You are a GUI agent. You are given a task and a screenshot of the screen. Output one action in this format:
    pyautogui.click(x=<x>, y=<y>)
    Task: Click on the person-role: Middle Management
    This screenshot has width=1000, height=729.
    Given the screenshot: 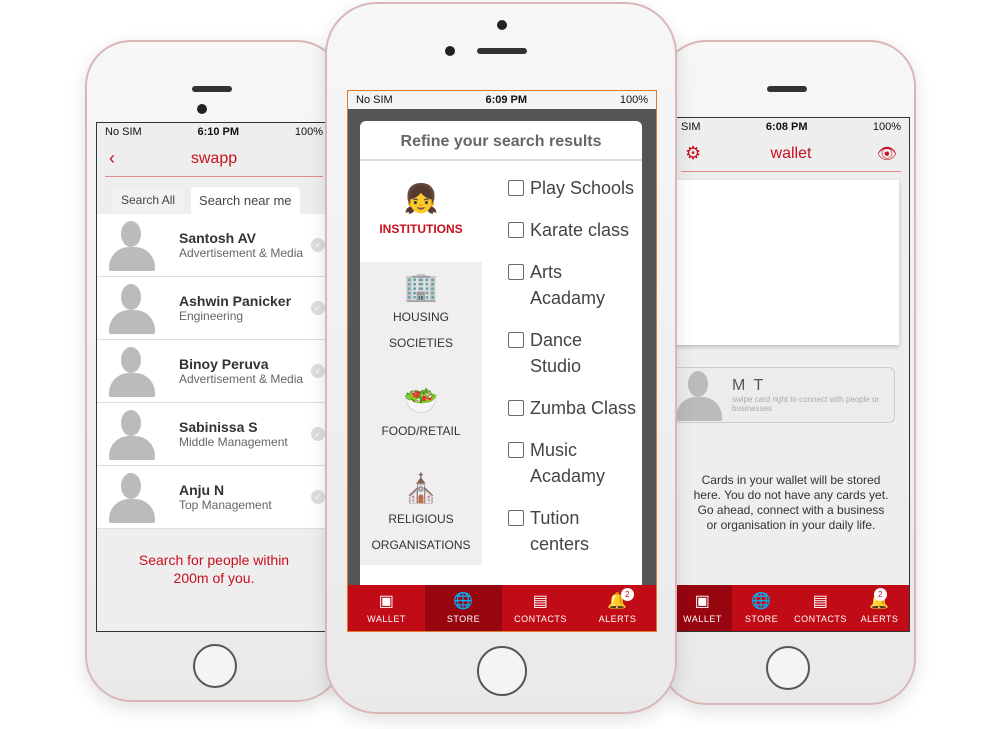 What is the action you would take?
    pyautogui.click(x=233, y=442)
    